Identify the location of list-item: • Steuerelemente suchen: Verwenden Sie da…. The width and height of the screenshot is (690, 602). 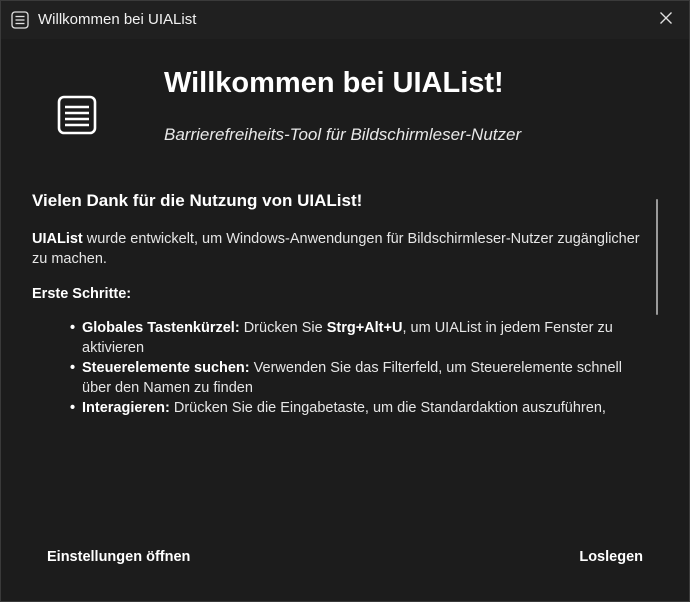
(361, 378).